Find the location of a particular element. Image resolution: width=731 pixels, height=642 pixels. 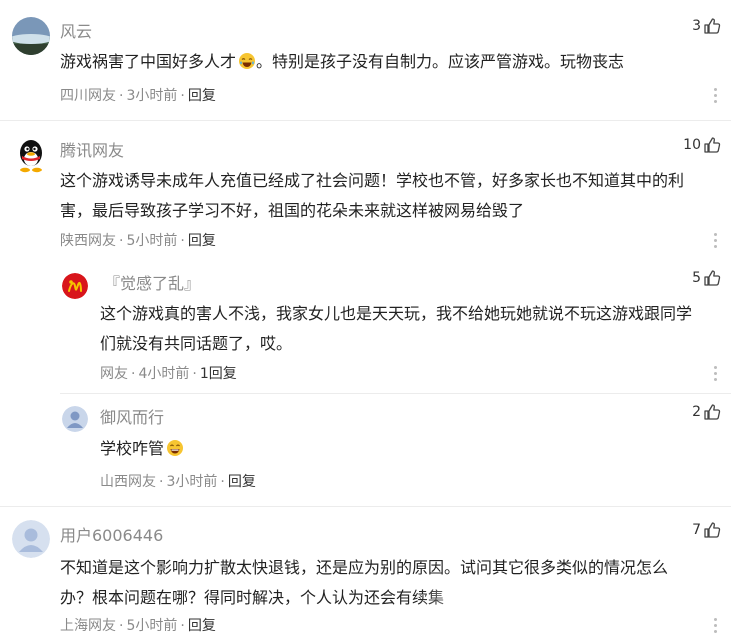

comment-meta: 陕西网友 · 5小时前 · 回复 is located at coordinates (138, 240).